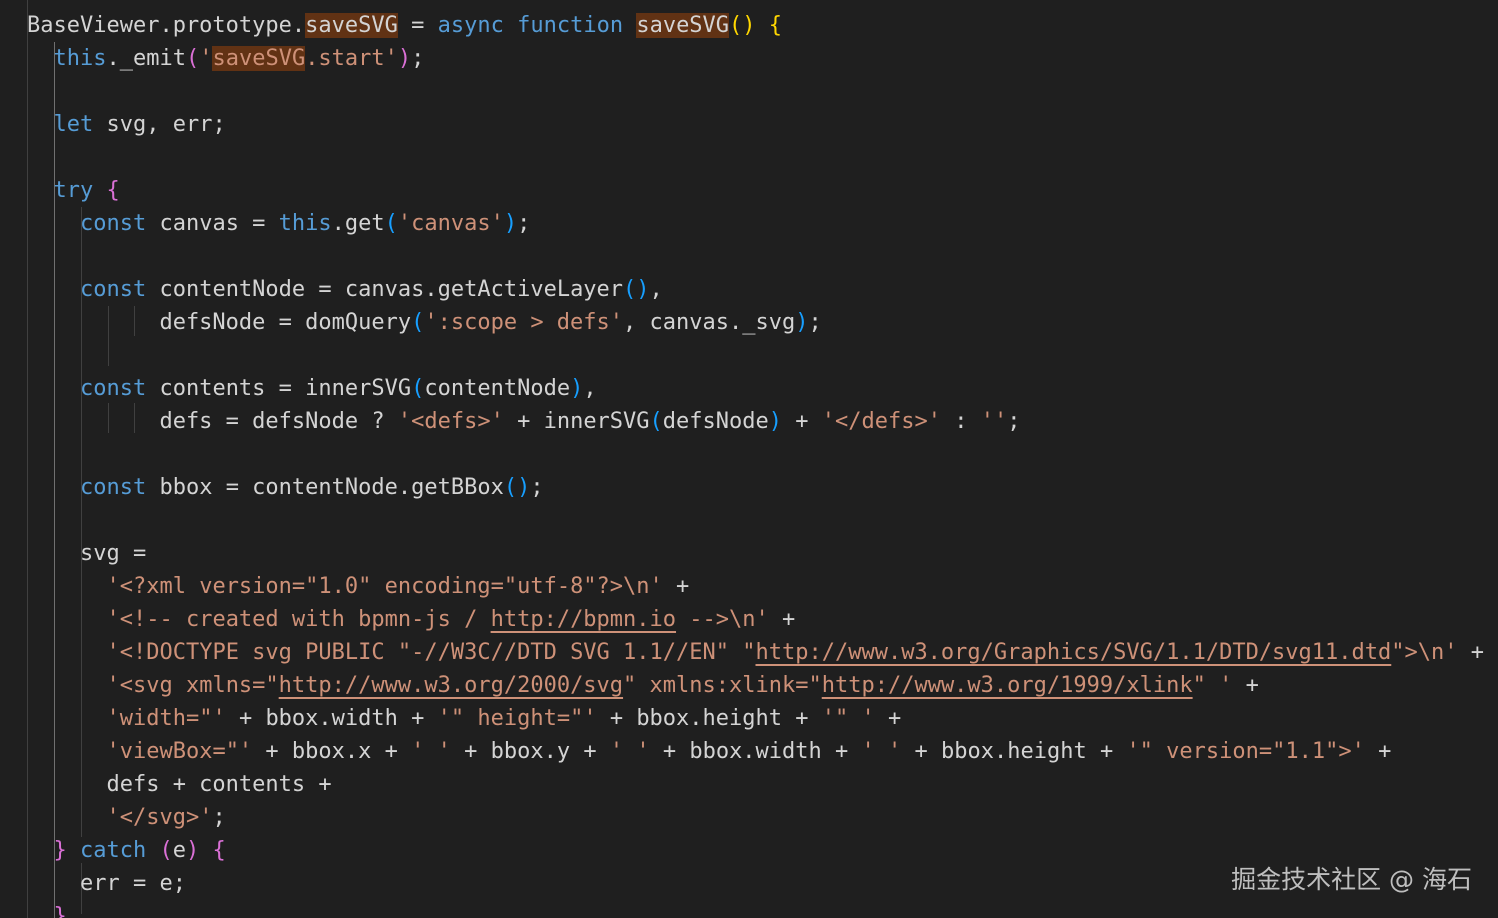 The height and width of the screenshot is (918, 1498). I want to click on code-line: const canvas = this.get('canvas');, so click(278, 223).